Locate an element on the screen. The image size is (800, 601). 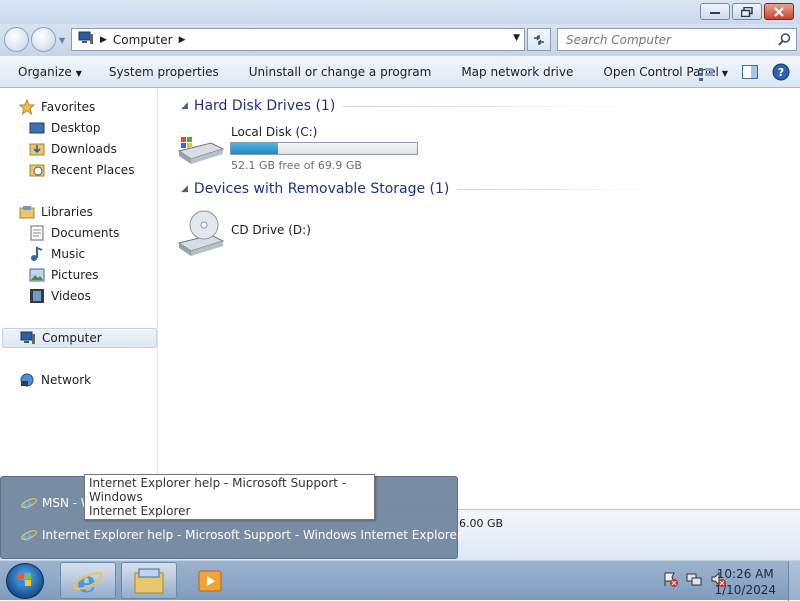
cd-drive-icon is located at coordinates (201, 234).